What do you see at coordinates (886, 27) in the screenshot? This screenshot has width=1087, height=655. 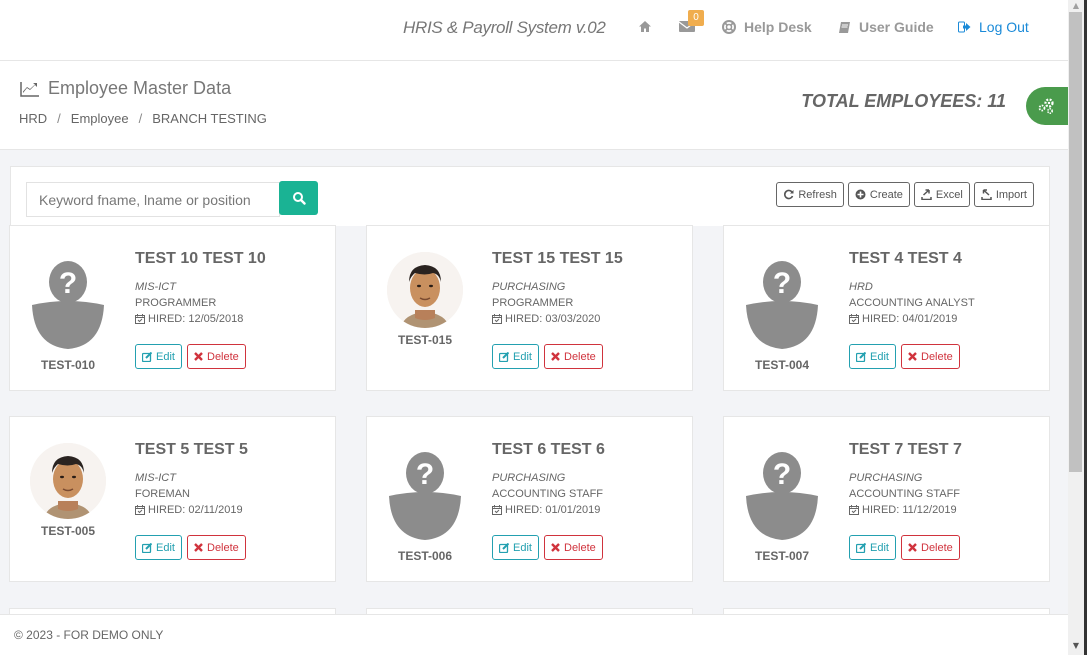 I see `user-guide-link: User Guide` at bounding box center [886, 27].